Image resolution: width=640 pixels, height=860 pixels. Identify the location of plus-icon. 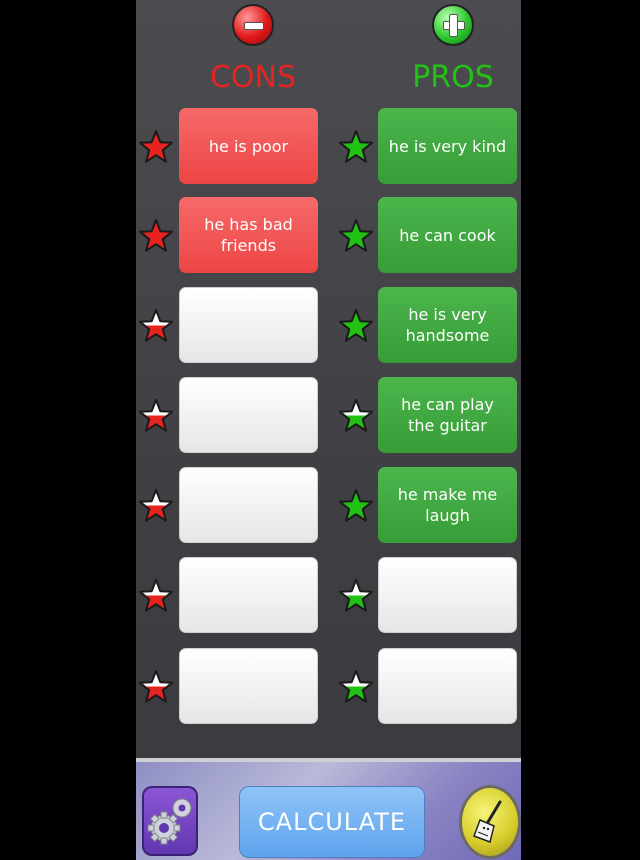
(453, 25).